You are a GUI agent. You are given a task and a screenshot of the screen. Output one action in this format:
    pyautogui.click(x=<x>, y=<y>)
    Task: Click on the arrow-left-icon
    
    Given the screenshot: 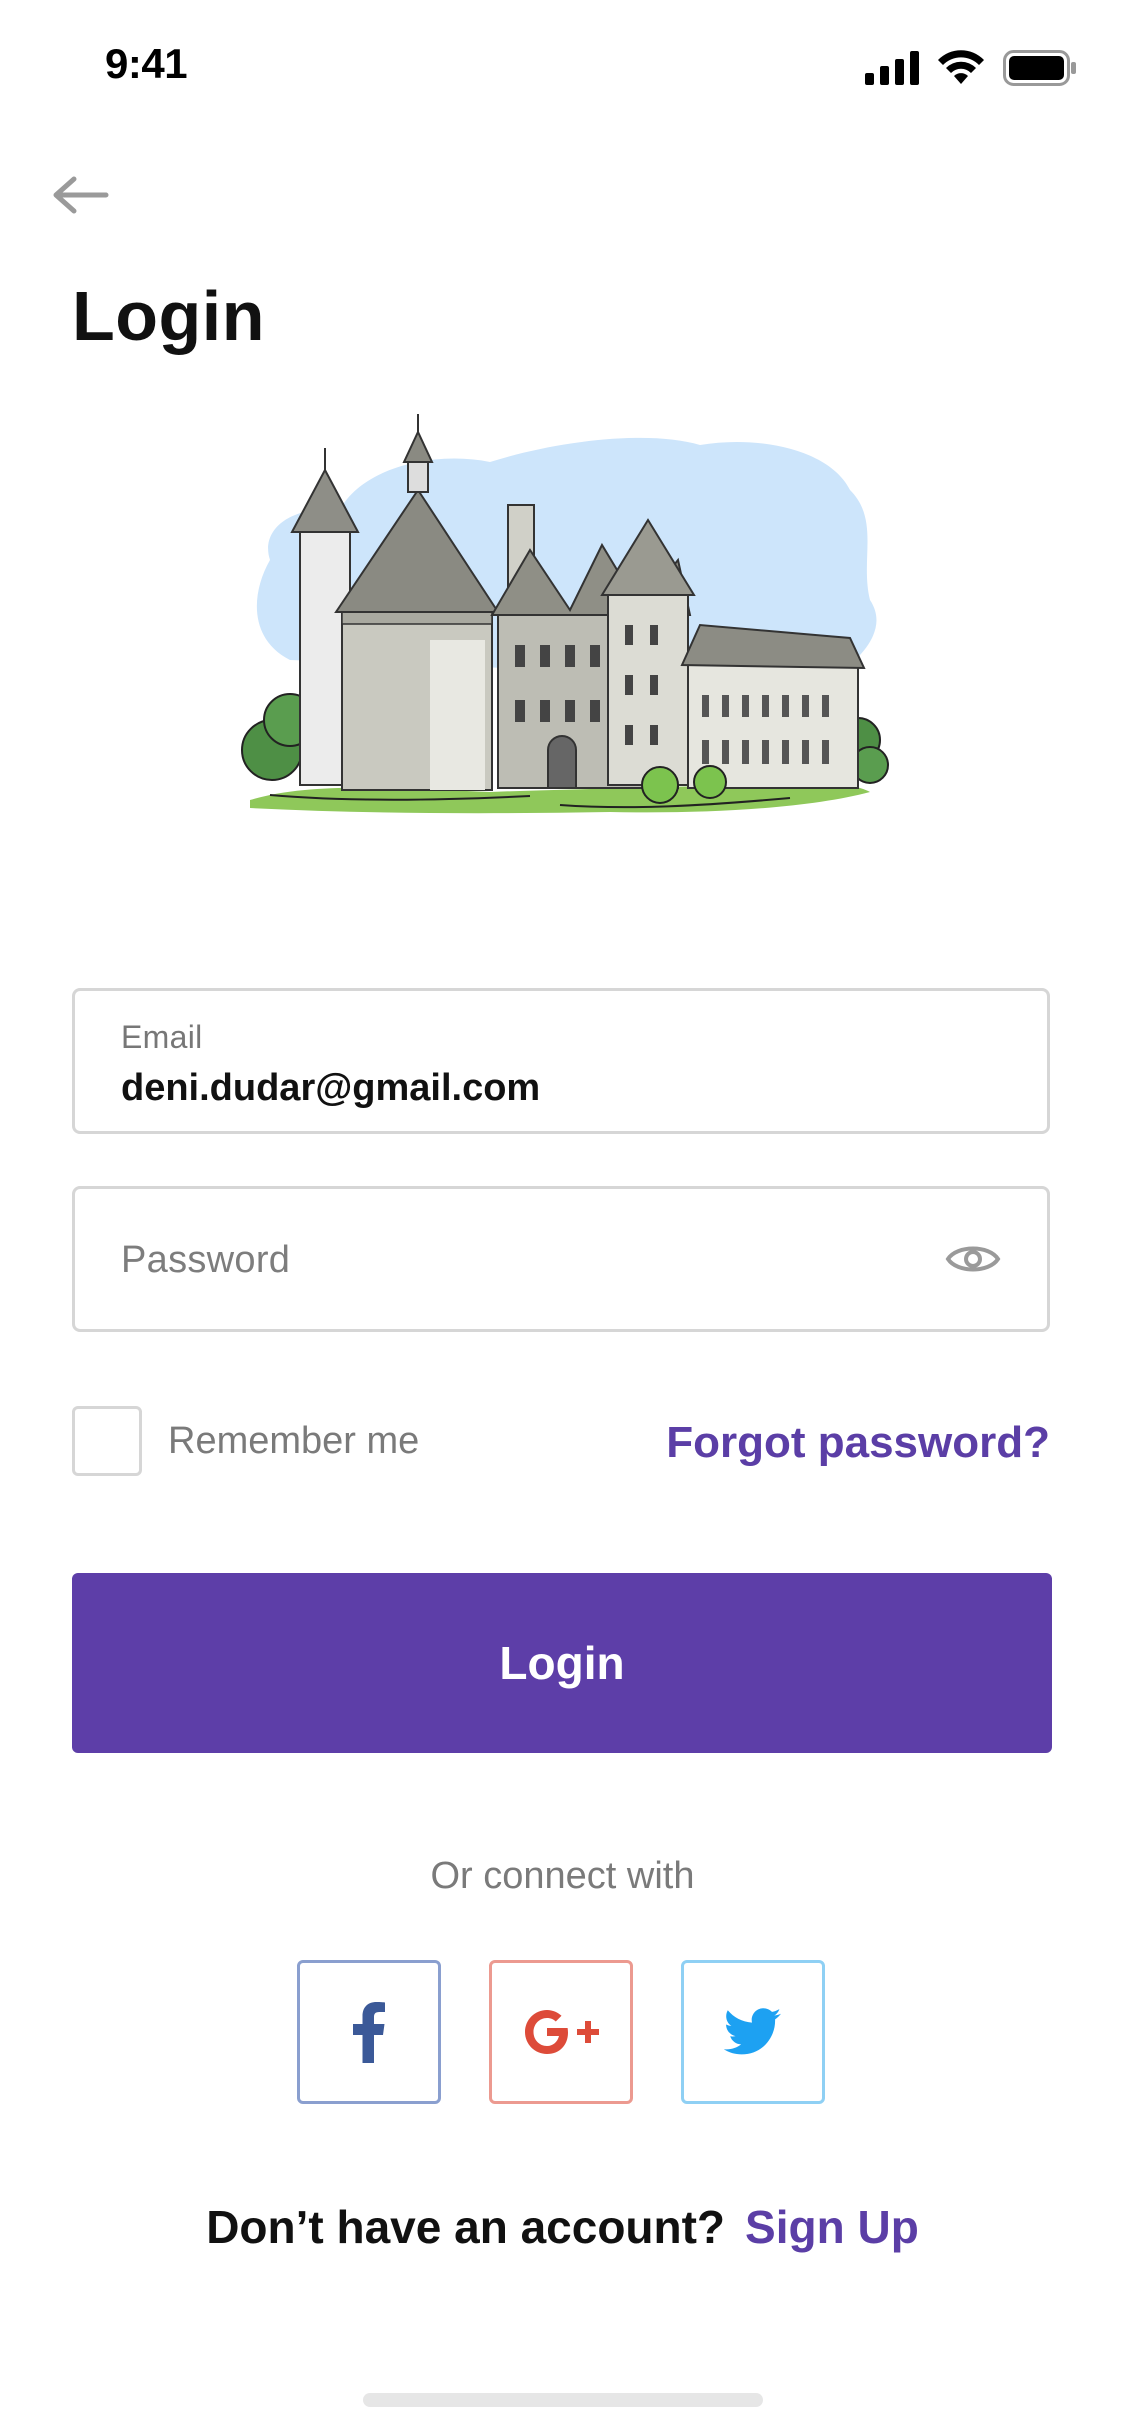 What is the action you would take?
    pyautogui.click(x=81, y=195)
    